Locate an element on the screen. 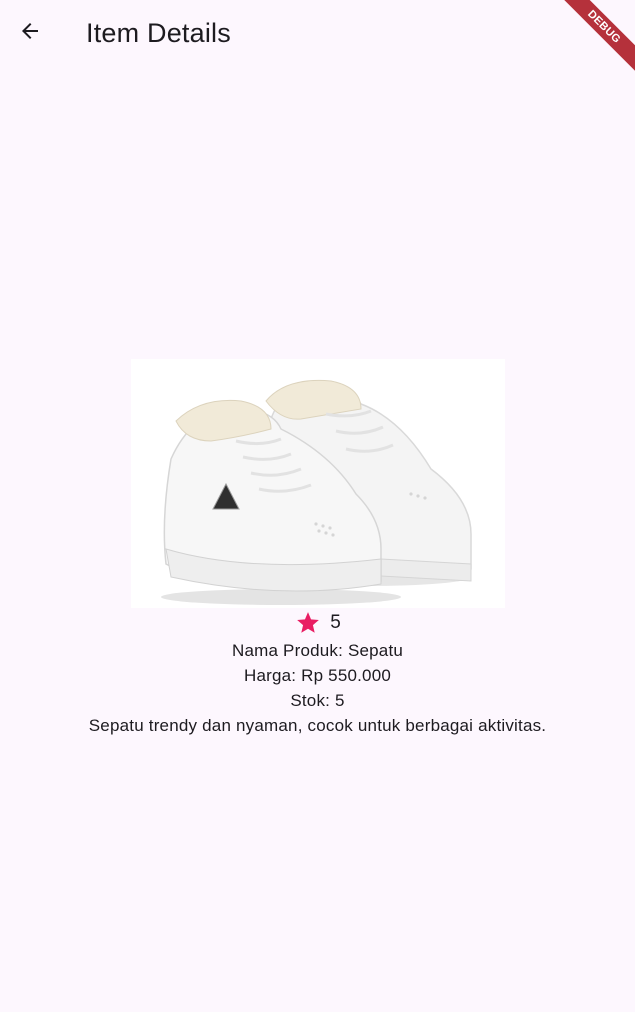  rating-value: 5 is located at coordinates (335, 622).